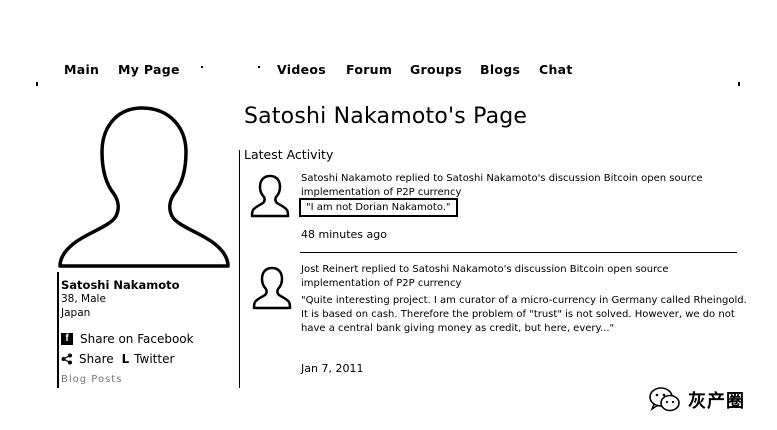  Describe the element at coordinates (556, 69) in the screenshot. I see `nav-chat: Chat` at that location.